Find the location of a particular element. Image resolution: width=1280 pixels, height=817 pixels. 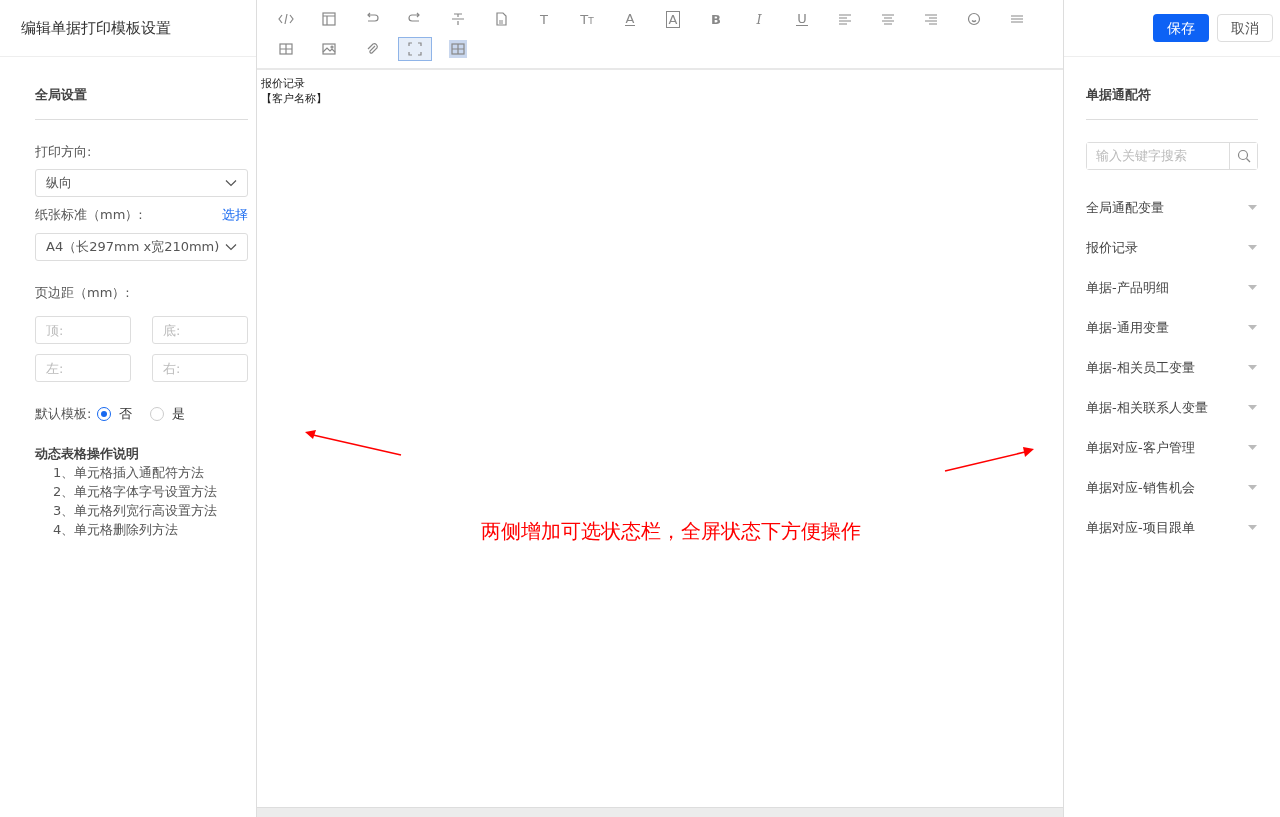

search-button is located at coordinates (1243, 155).